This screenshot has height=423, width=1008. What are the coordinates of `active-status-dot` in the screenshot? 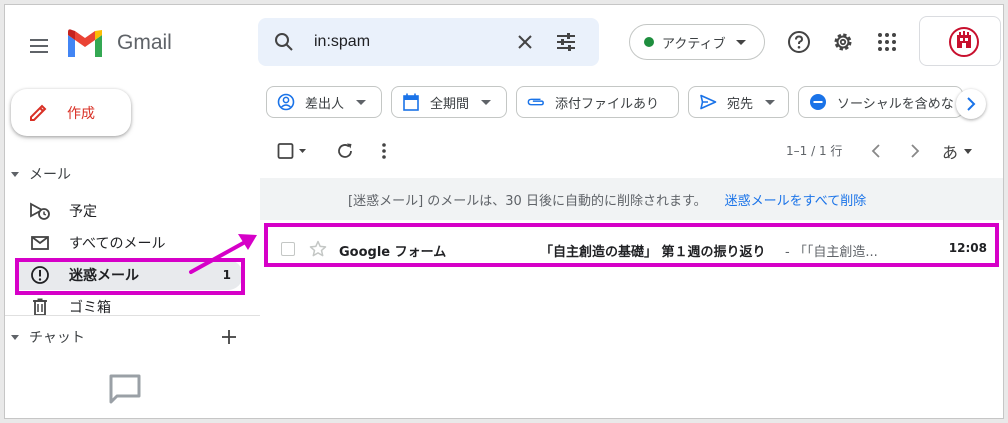 It's located at (649, 42).